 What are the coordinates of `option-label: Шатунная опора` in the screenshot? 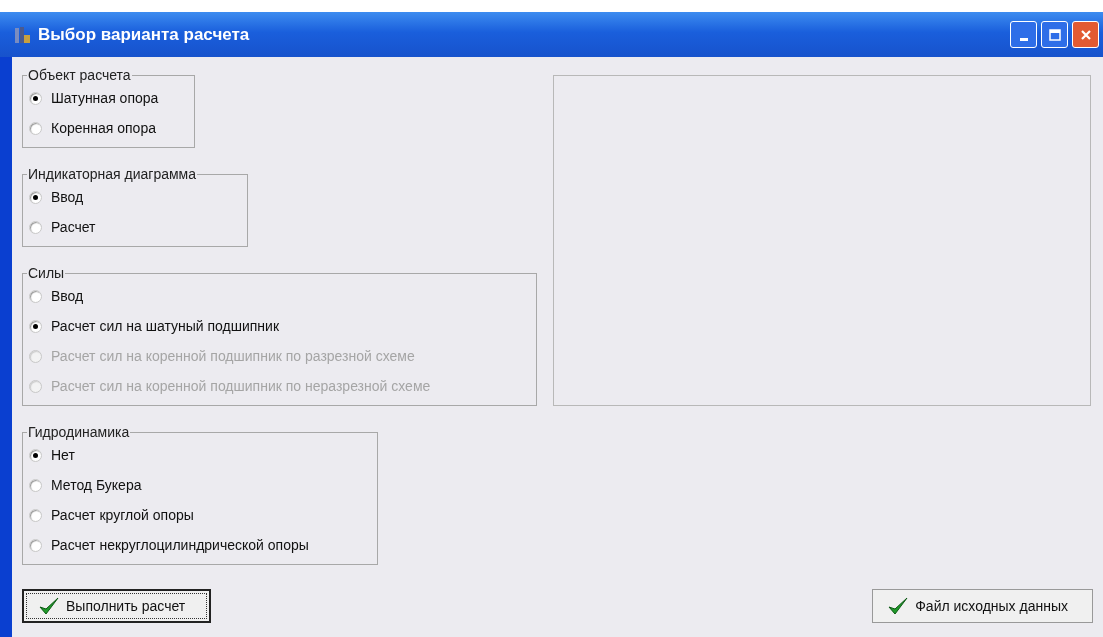 It's located at (105, 98).